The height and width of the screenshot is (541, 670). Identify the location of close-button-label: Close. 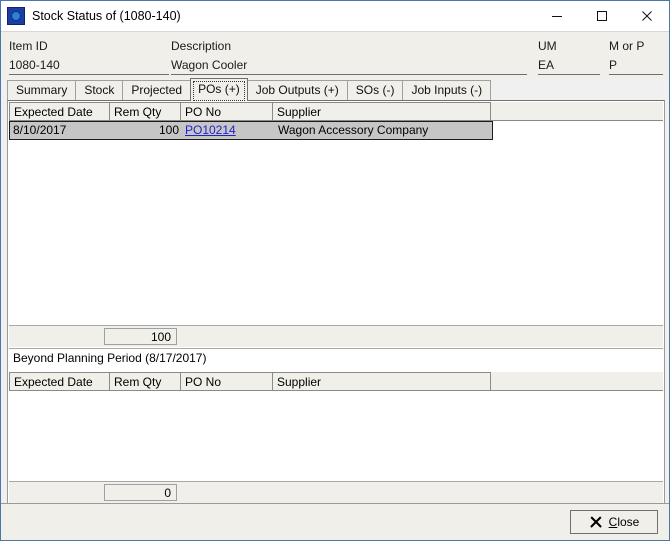
(624, 522).